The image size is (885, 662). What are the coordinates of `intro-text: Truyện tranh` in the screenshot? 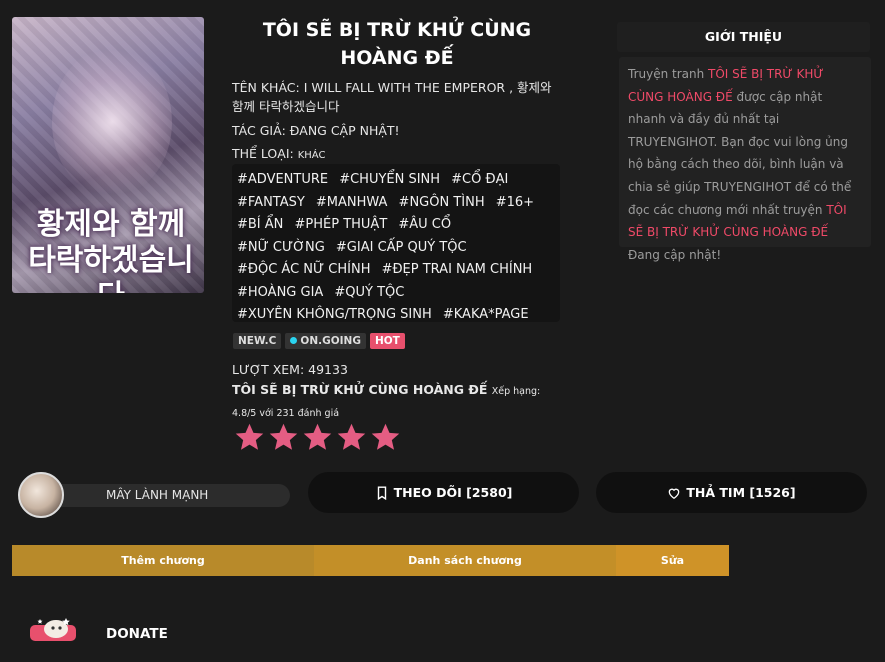 It's located at (668, 74).